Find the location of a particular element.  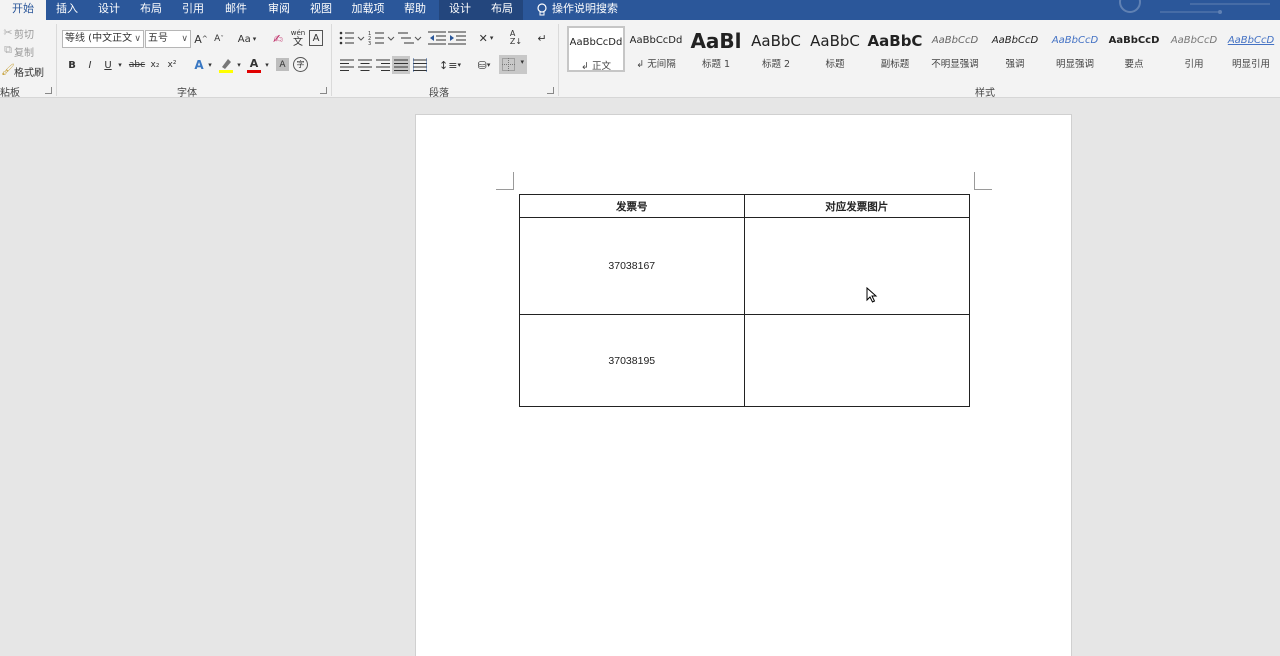

highlight-button is located at coordinates (226, 65).